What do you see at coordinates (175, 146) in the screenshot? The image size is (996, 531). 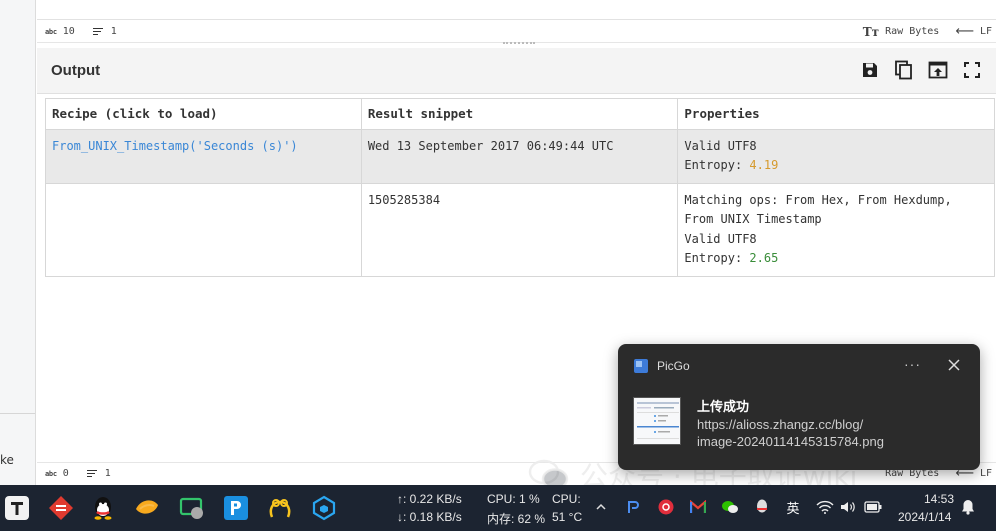 I see `recipe-link: From_UNIX_Timestamp('Seconds (s)')` at bounding box center [175, 146].